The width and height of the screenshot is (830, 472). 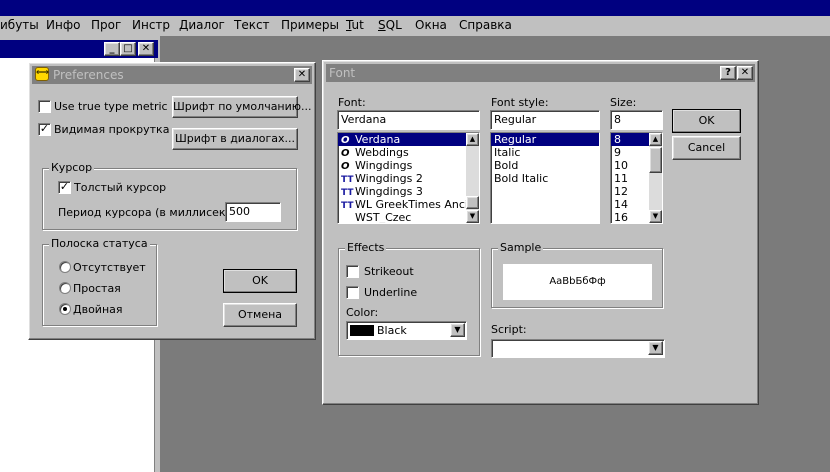 What do you see at coordinates (355, 25) in the screenshot?
I see `menu-tut: Tut` at bounding box center [355, 25].